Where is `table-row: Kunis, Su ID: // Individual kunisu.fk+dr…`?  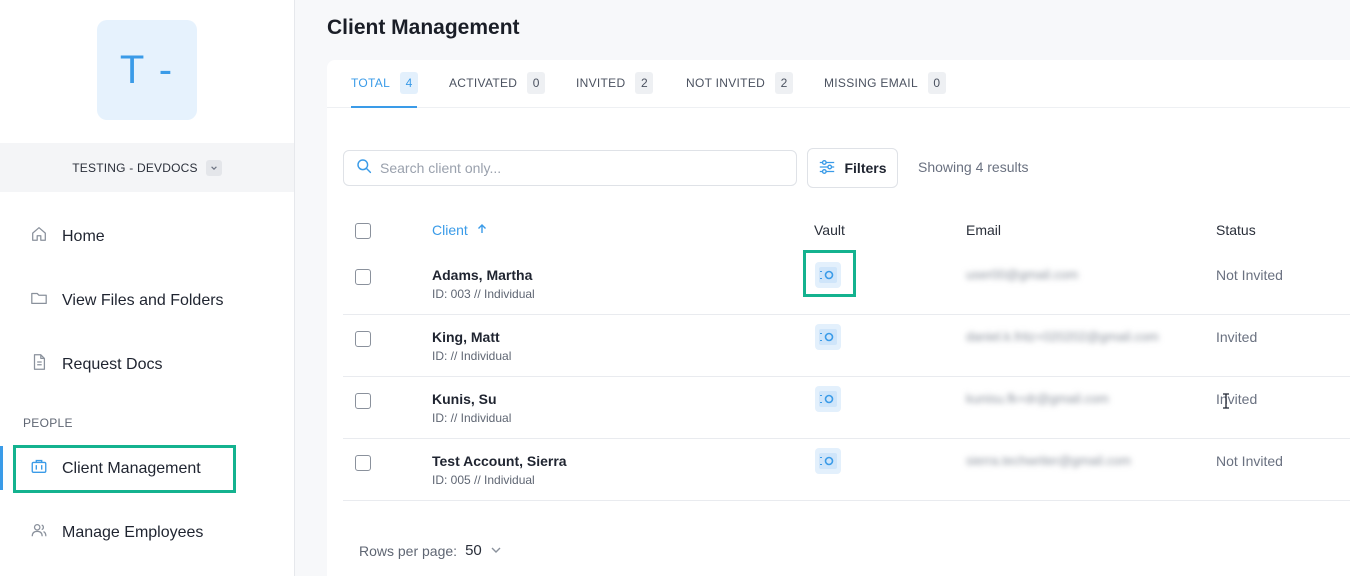 table-row: Kunis, Su ID: // Individual kunisu.fk+dr… is located at coordinates (846, 408).